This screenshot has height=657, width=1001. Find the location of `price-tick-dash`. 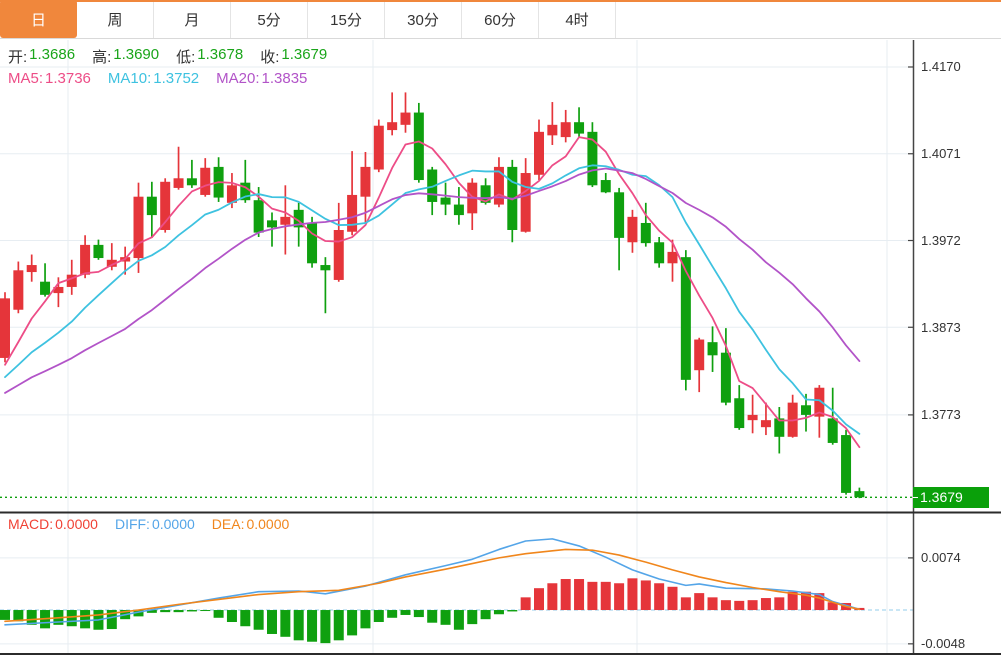

price-tick-dash is located at coordinates (915, 497).